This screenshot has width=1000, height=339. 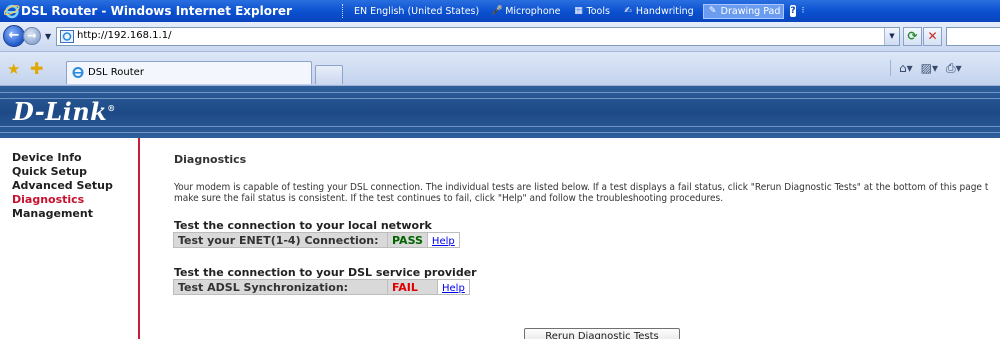 I want to click on address-toolbar: ← → ▼ http://192.168.1.1/ ▼ ⟳ ✕, so click(x=500, y=37).